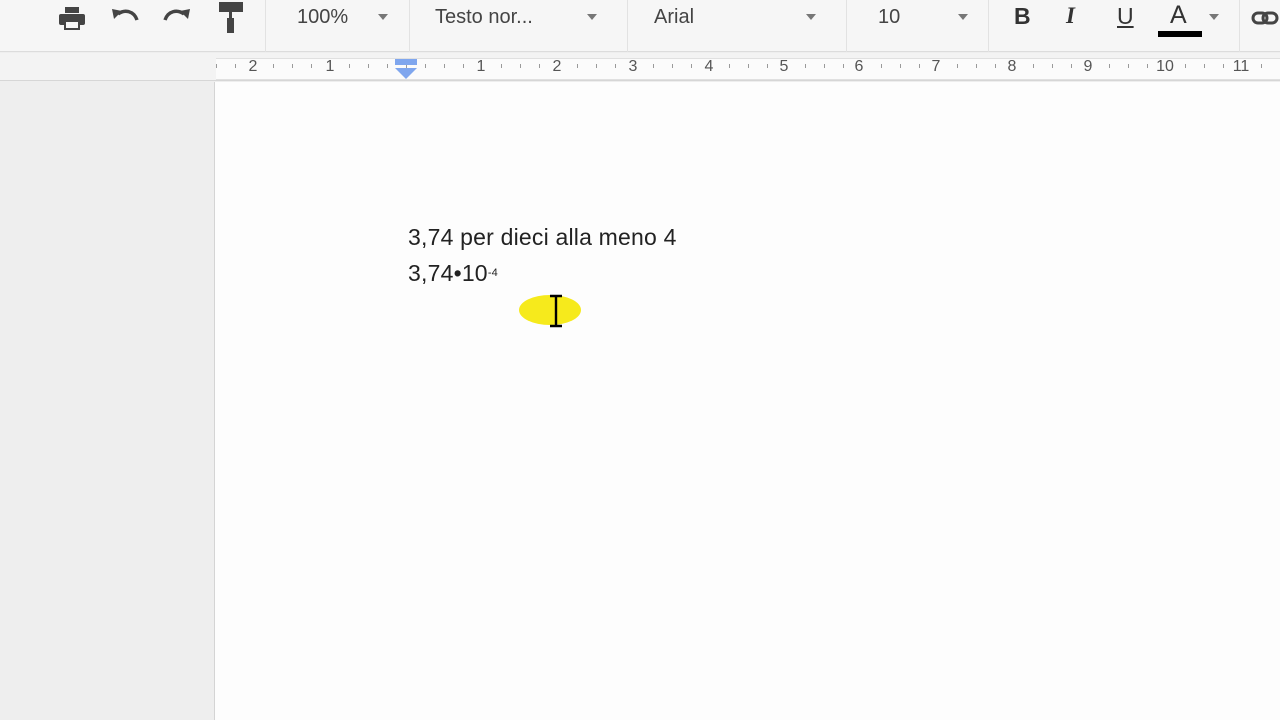 Image resolution: width=1280 pixels, height=720 pixels. I want to click on zoom-value: 100%, so click(323, 17).